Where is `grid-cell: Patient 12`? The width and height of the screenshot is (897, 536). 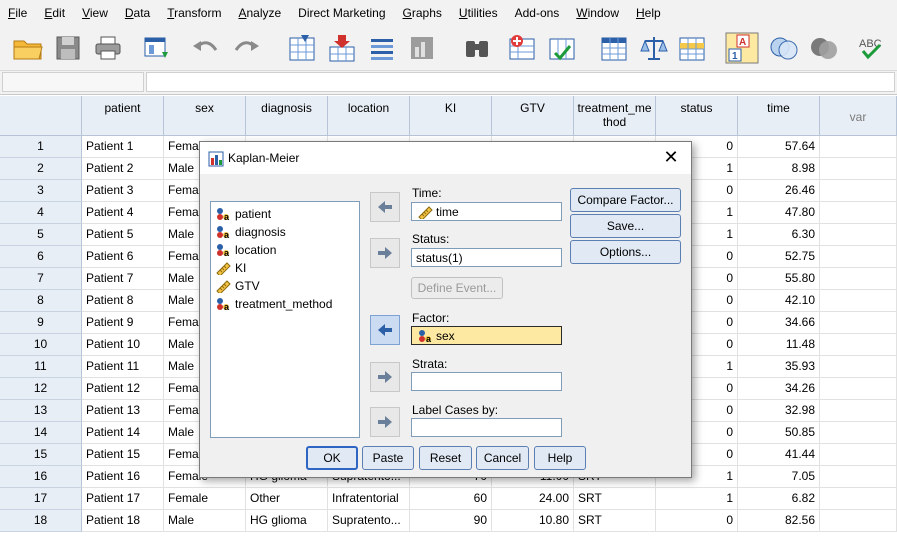 grid-cell: Patient 12 is located at coordinates (123, 389).